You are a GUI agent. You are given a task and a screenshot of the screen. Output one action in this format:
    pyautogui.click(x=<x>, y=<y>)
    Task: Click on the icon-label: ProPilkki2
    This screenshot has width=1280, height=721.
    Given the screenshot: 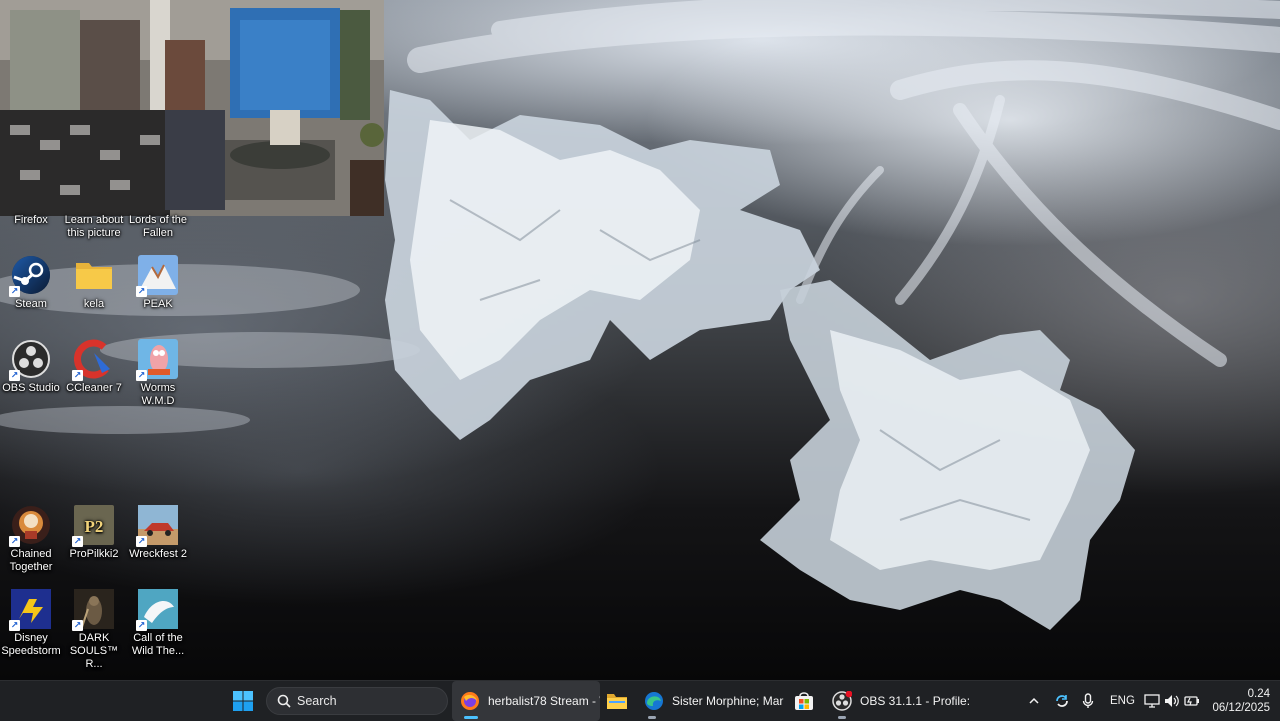 What is the action you would take?
    pyautogui.click(x=94, y=554)
    